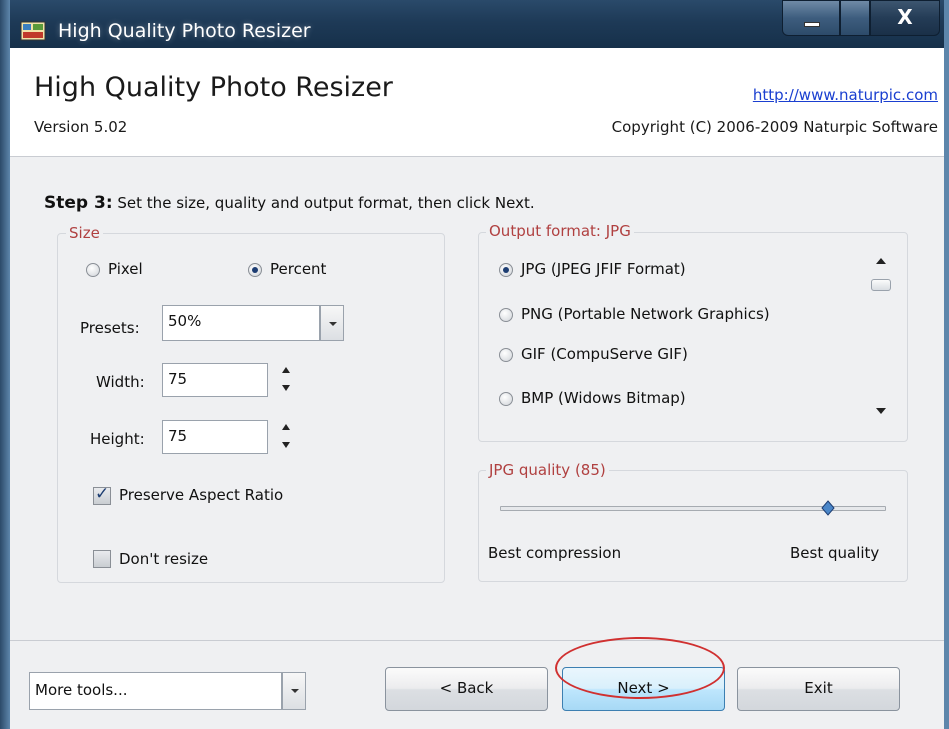 Image resolution: width=949 pixels, height=729 pixels. I want to click on window-border-right, so click(946, 364).